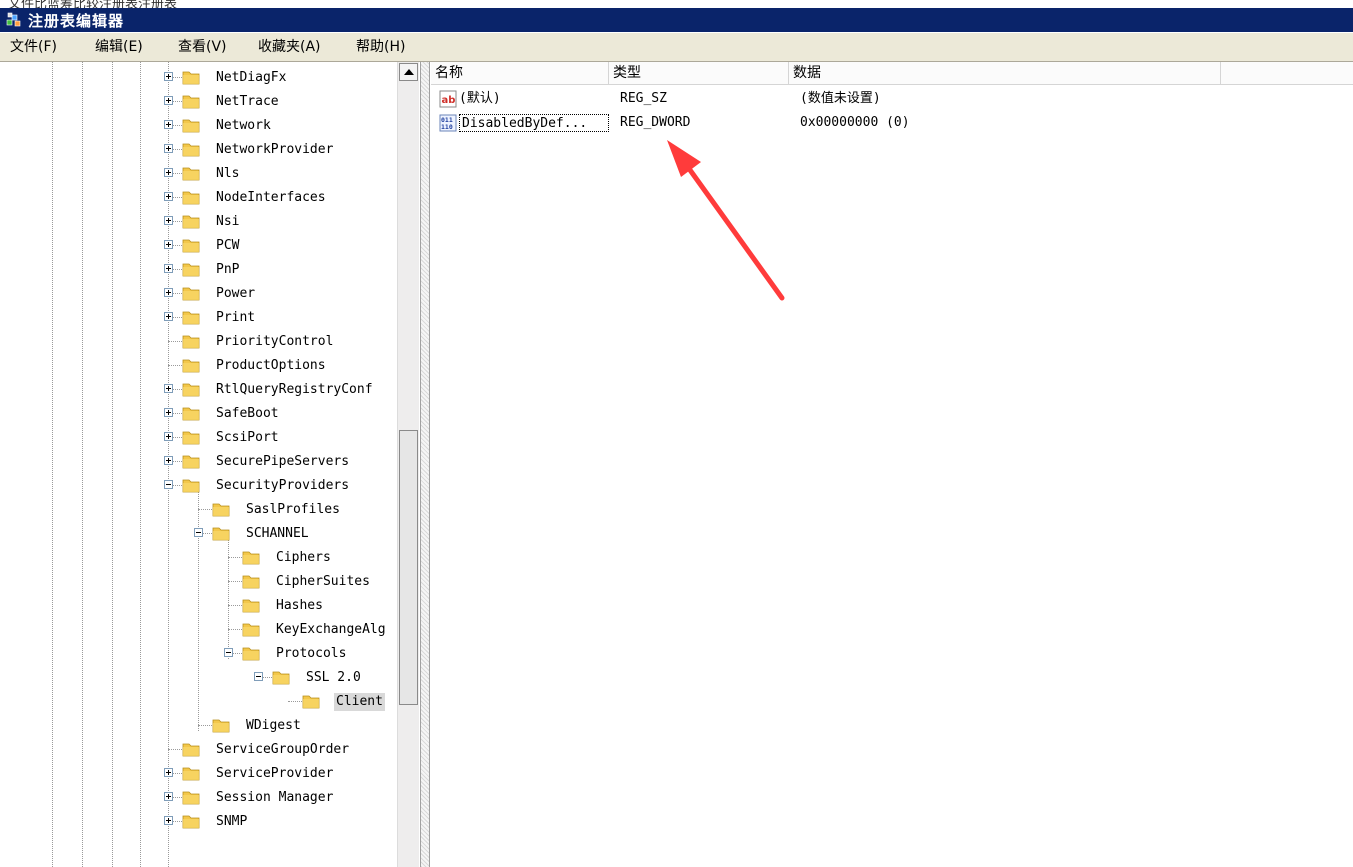 Image resolution: width=1353 pixels, height=867 pixels. Describe the element at coordinates (200, 414) in the screenshot. I see `tree-item: SafeBoot` at that location.